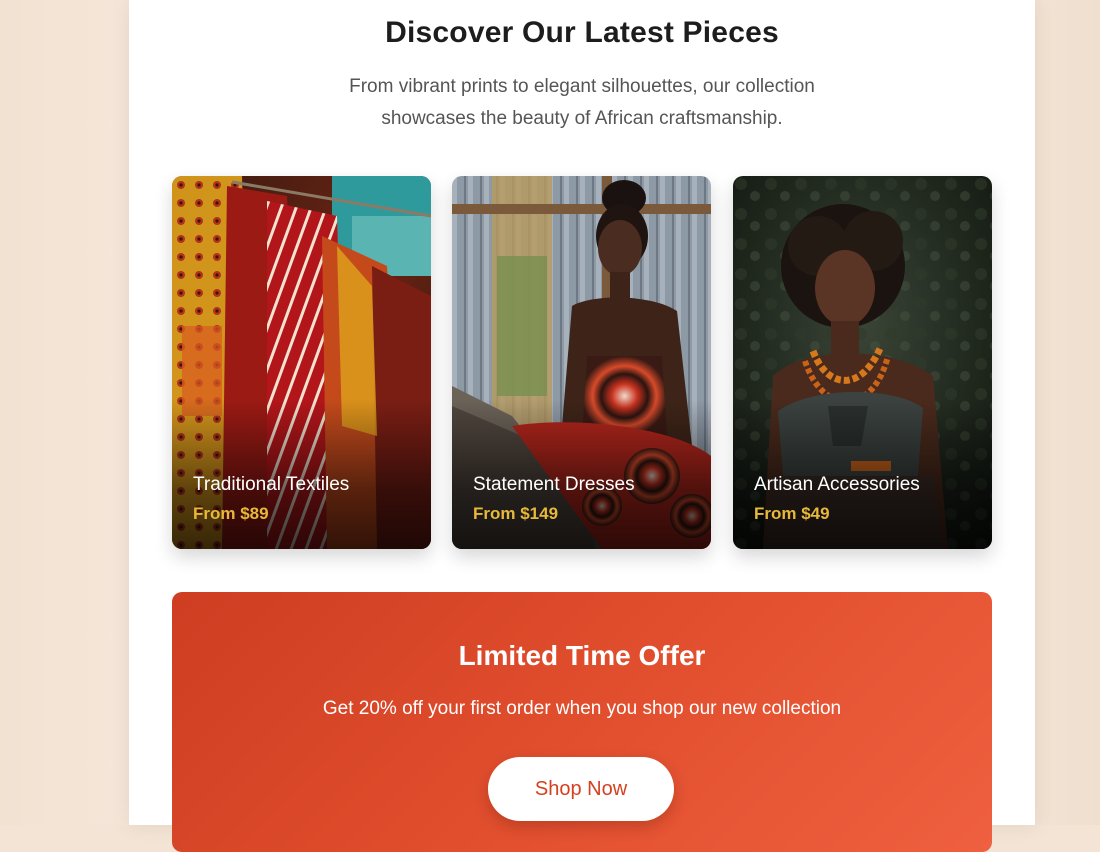 This screenshot has width=1100, height=852. Describe the element at coordinates (581, 362) in the screenshot. I see `product-card-statement-dresses: Statement Dresses From $149` at that location.